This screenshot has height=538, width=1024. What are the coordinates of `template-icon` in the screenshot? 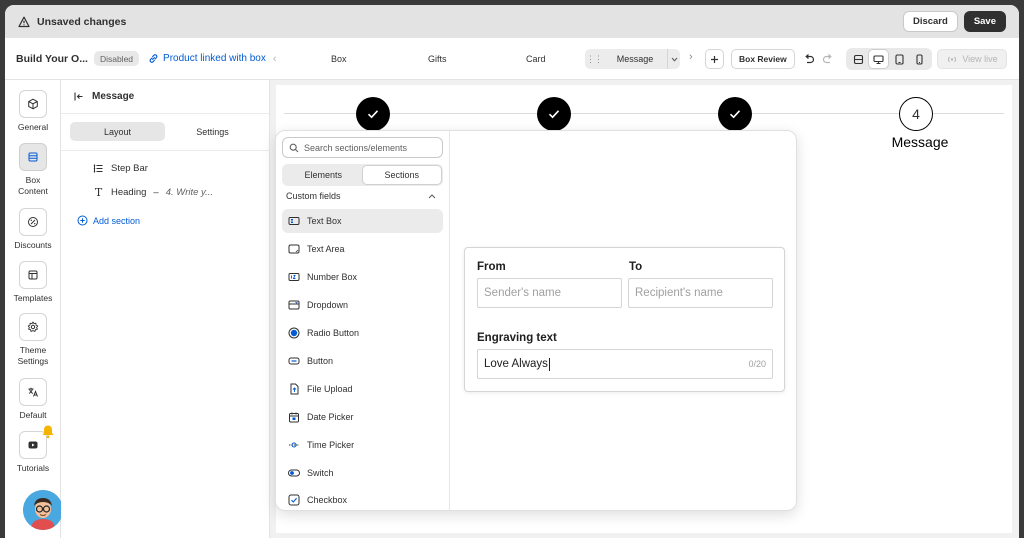 It's located at (33, 275).